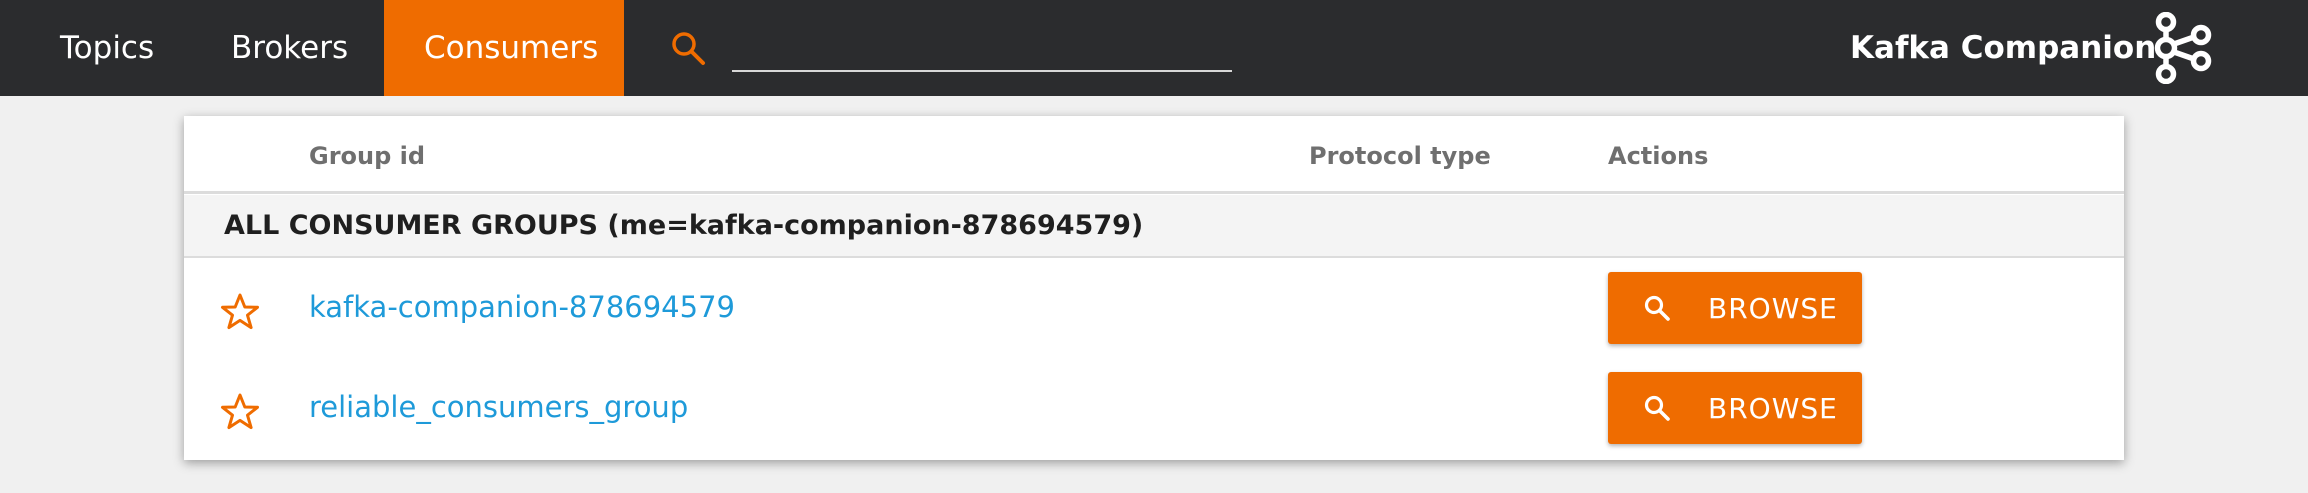  Describe the element at coordinates (2003, 48) in the screenshot. I see `app-title: Kafka Companion` at that location.